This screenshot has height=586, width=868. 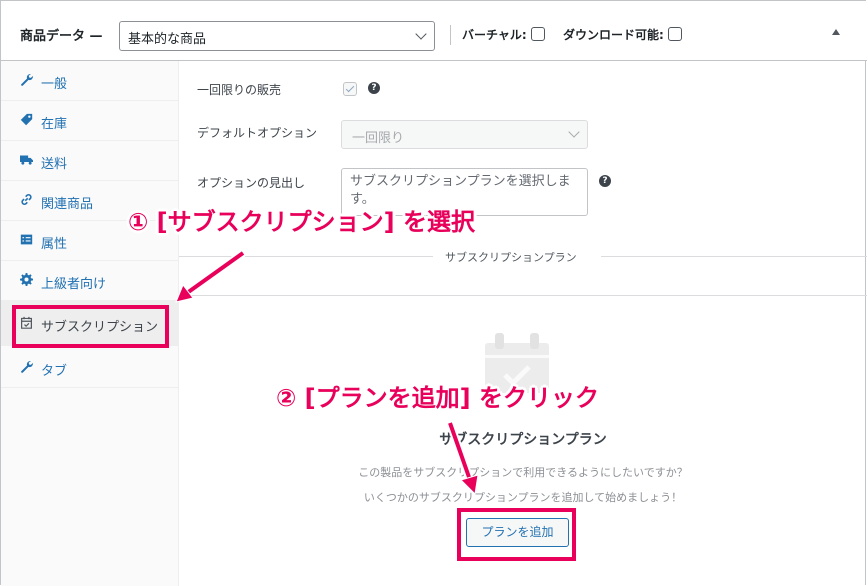 I want to click on step1-callout: ① [サブスクリプション] を選択, so click(x=301, y=222).